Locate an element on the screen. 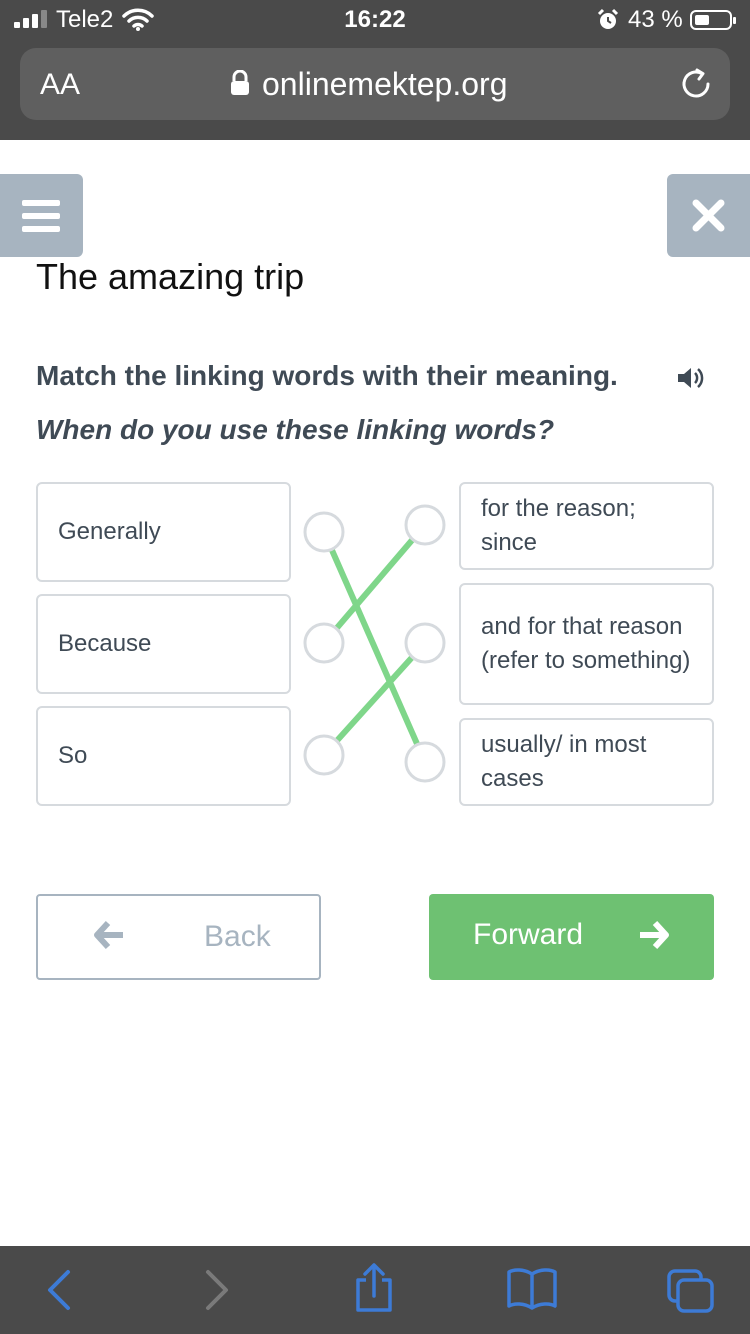  battery-icon is located at coordinates (713, 20).